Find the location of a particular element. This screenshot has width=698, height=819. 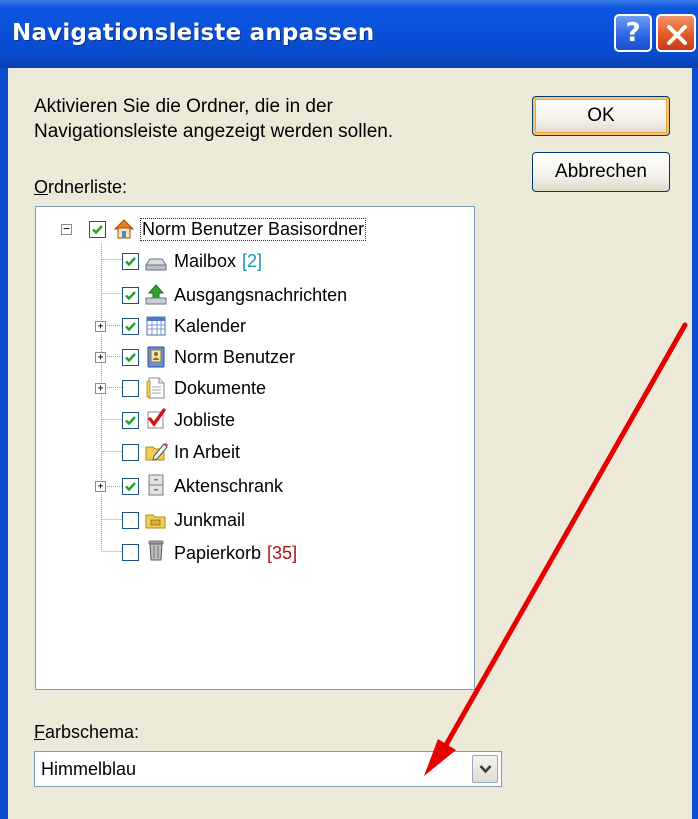

folder-label: In Arbeit is located at coordinates (207, 452).